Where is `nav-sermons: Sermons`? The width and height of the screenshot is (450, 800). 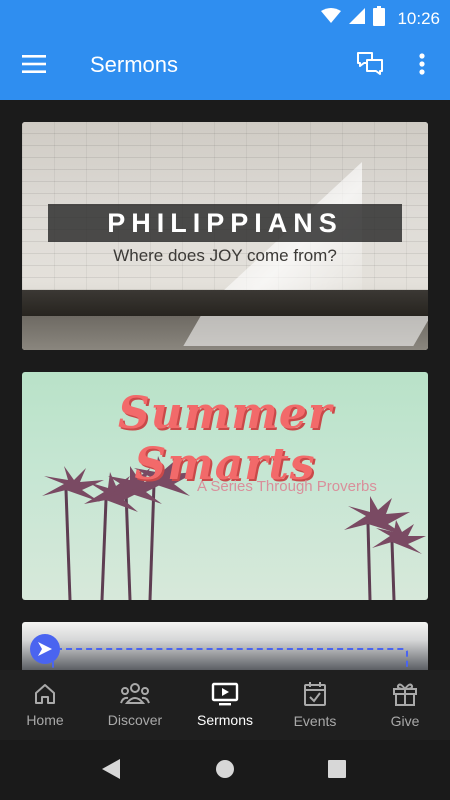 nav-sermons: Sermons is located at coordinates (225, 705).